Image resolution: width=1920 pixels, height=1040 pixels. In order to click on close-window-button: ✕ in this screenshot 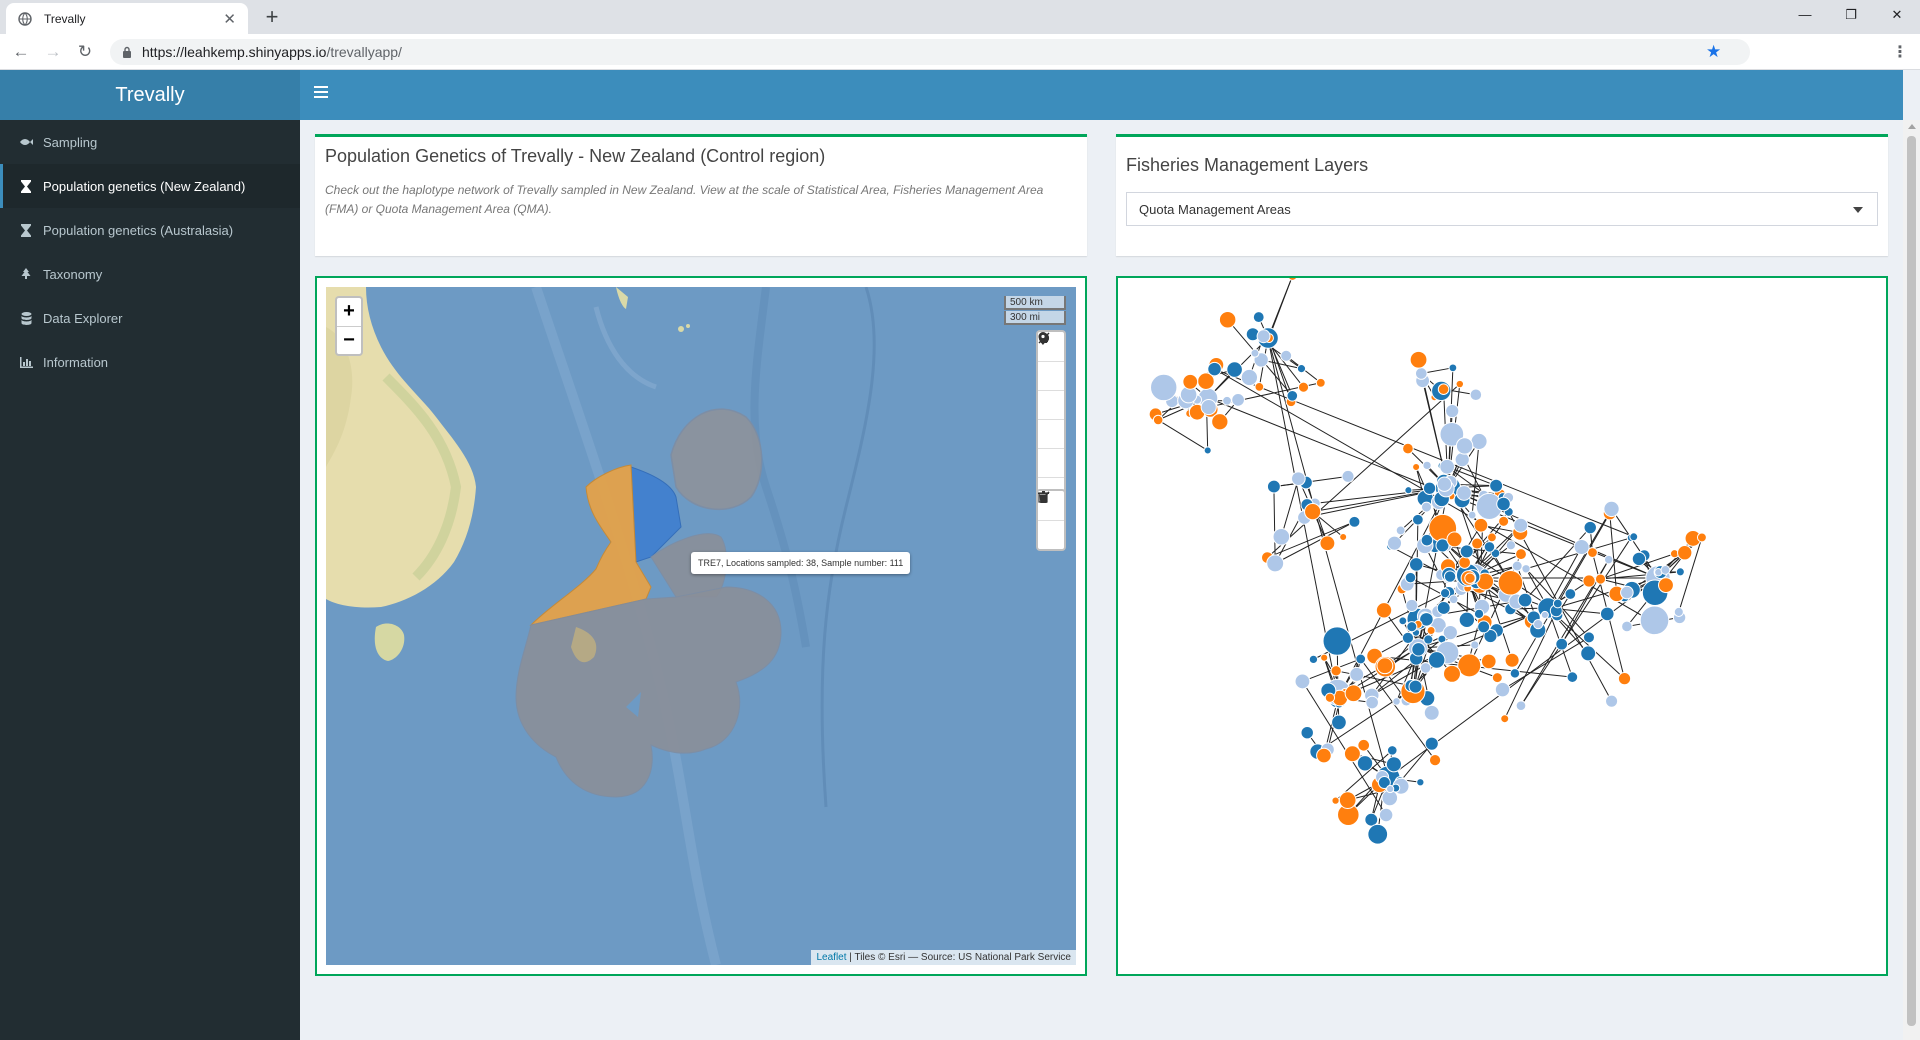, I will do `click(1897, 15)`.